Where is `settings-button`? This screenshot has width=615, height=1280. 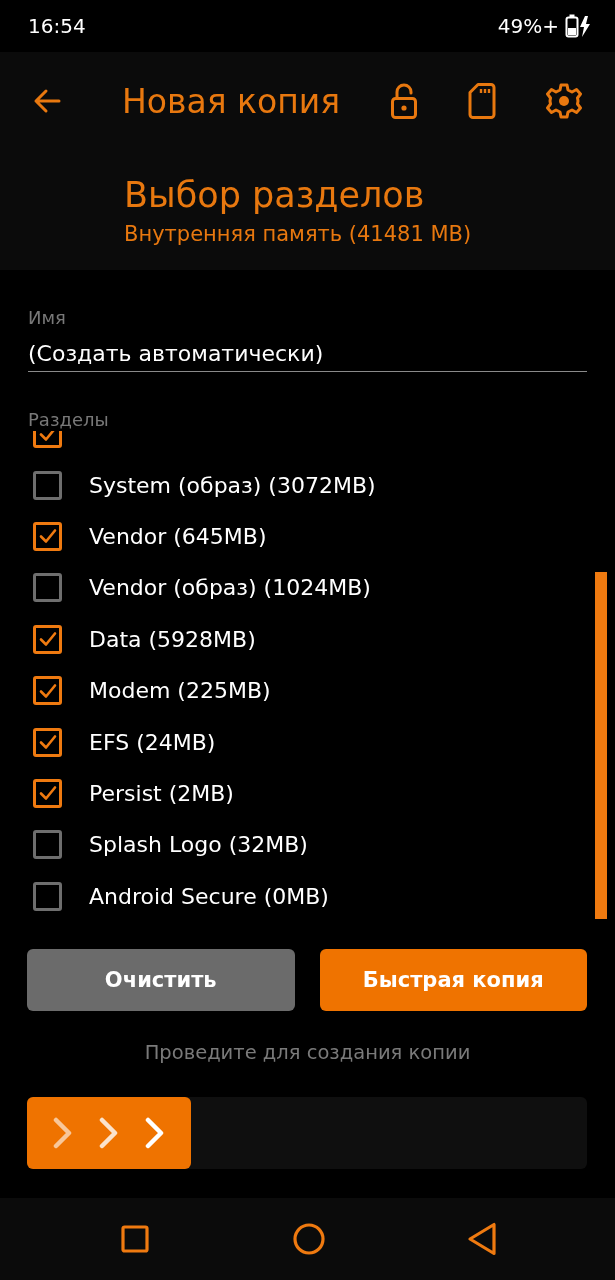
settings-button is located at coordinates (564, 101).